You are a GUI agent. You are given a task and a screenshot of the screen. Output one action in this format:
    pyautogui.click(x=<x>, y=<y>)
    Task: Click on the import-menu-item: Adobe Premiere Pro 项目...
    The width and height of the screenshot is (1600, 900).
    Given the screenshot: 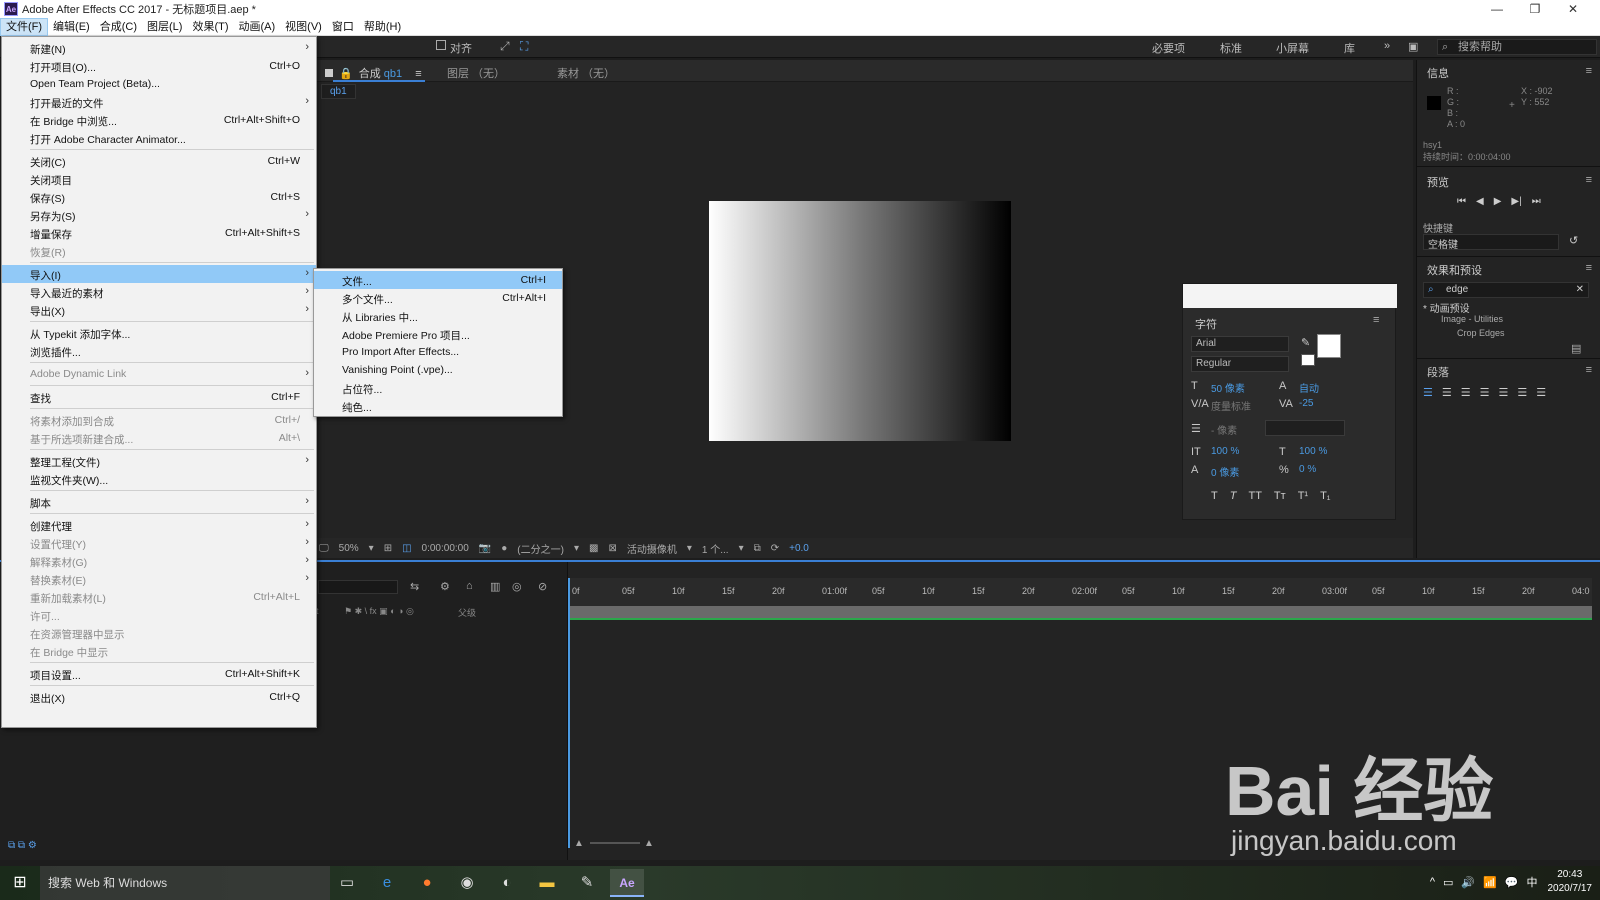 What is the action you would take?
    pyautogui.click(x=438, y=334)
    